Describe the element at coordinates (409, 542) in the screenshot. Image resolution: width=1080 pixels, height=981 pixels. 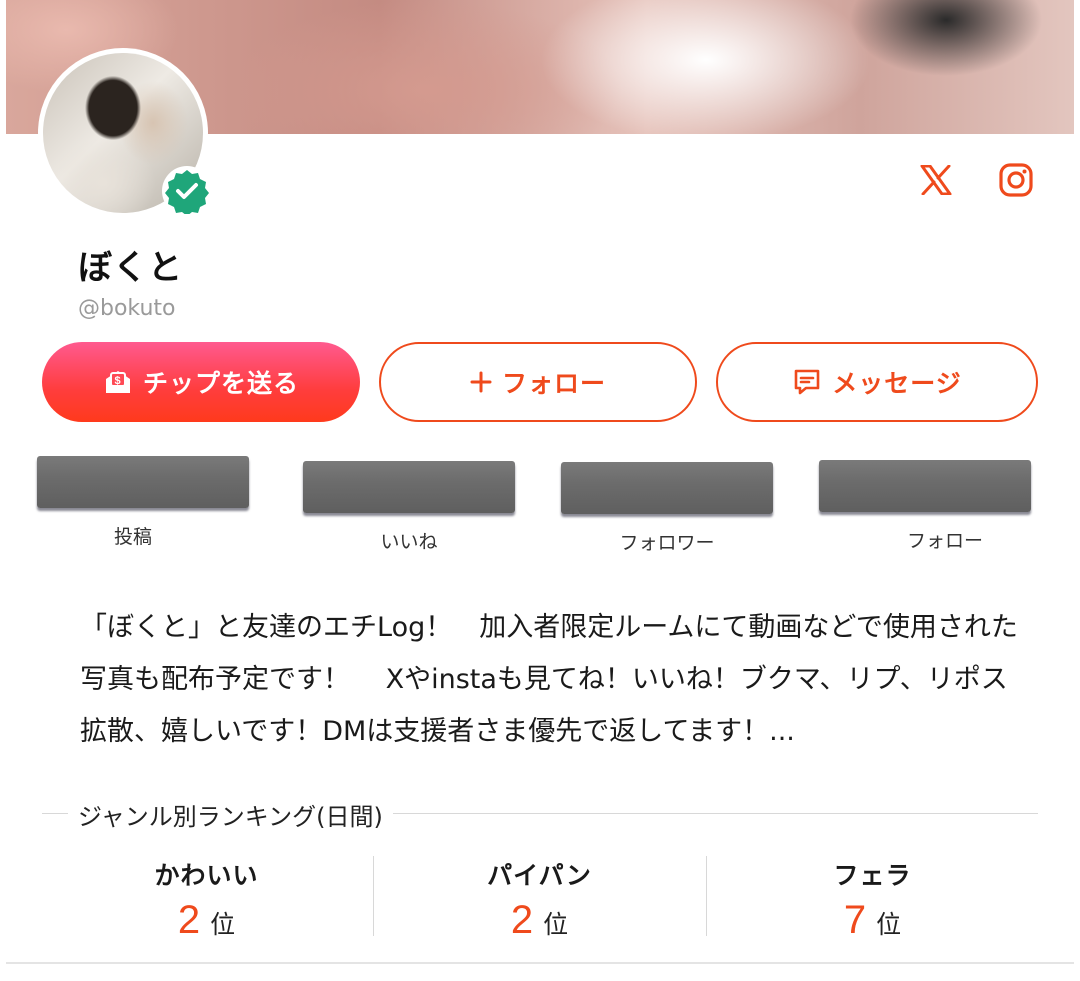
I see `stat-label: いいね` at that location.